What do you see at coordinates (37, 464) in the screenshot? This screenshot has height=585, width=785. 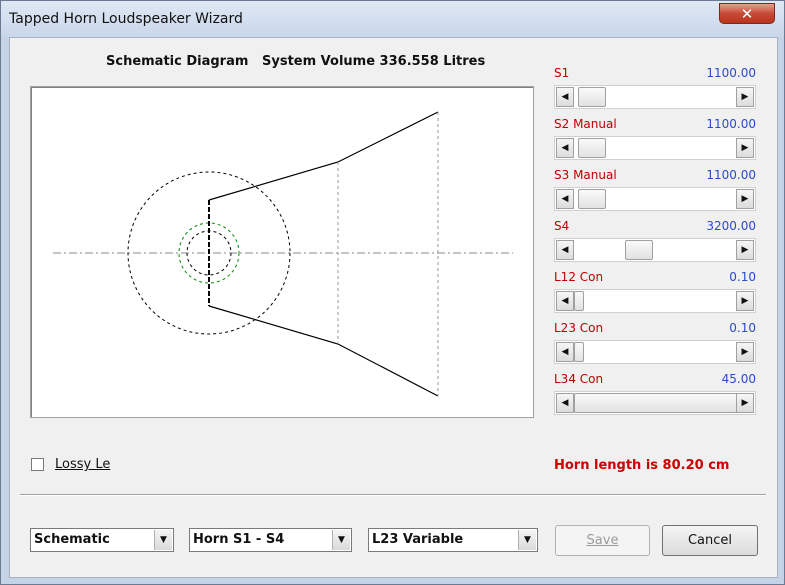 I see `lossy-le-checkbox` at bounding box center [37, 464].